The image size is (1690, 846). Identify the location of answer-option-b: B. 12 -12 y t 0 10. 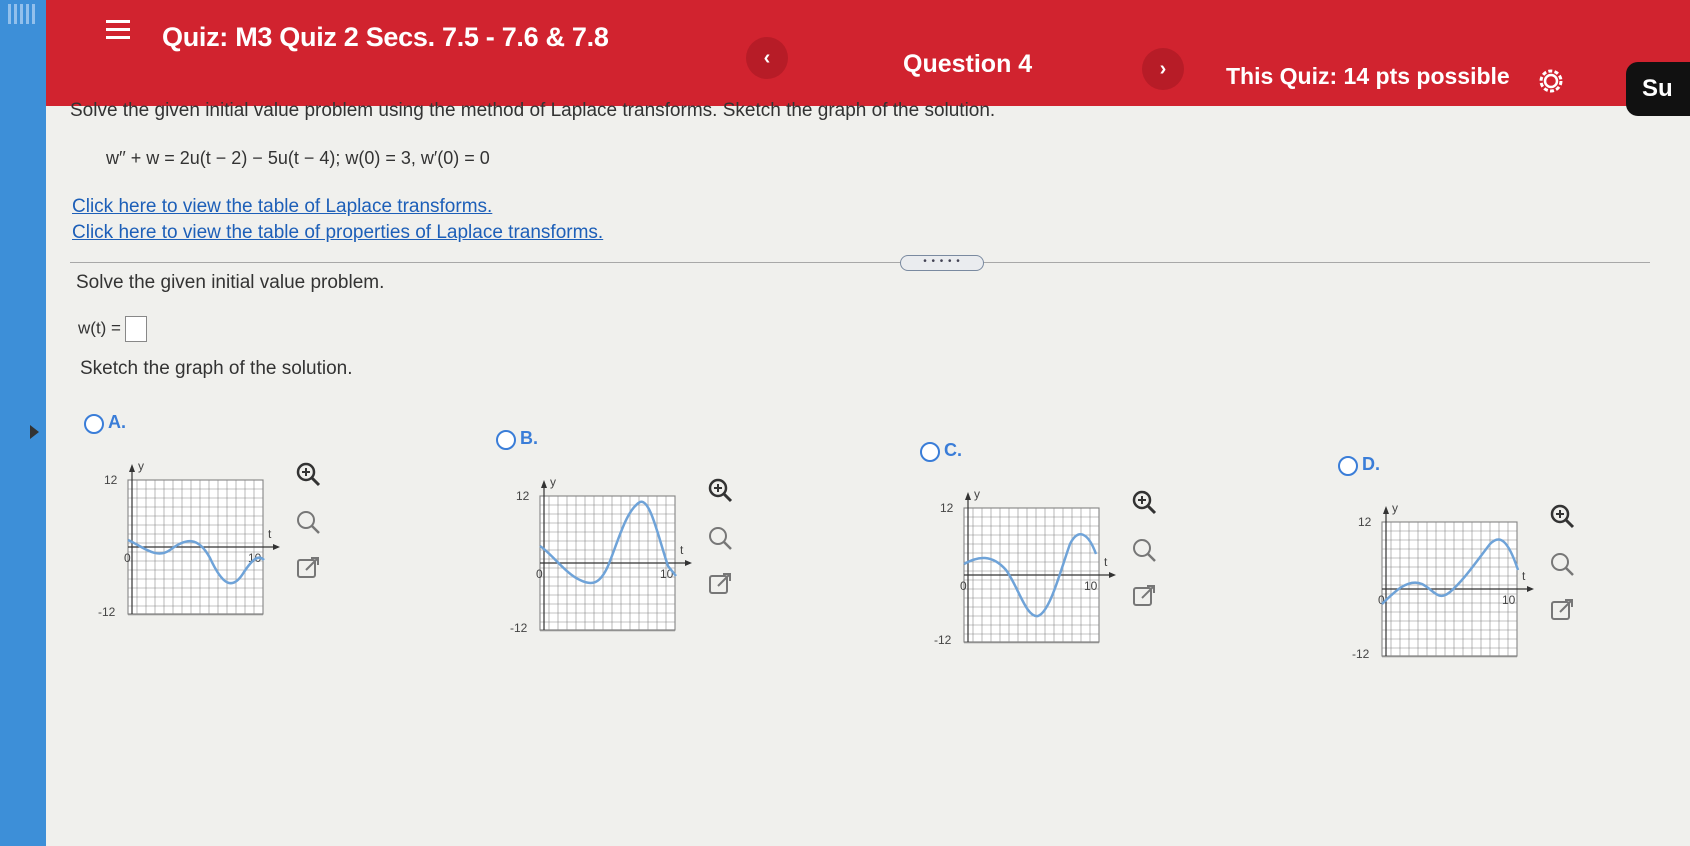
(646, 559).